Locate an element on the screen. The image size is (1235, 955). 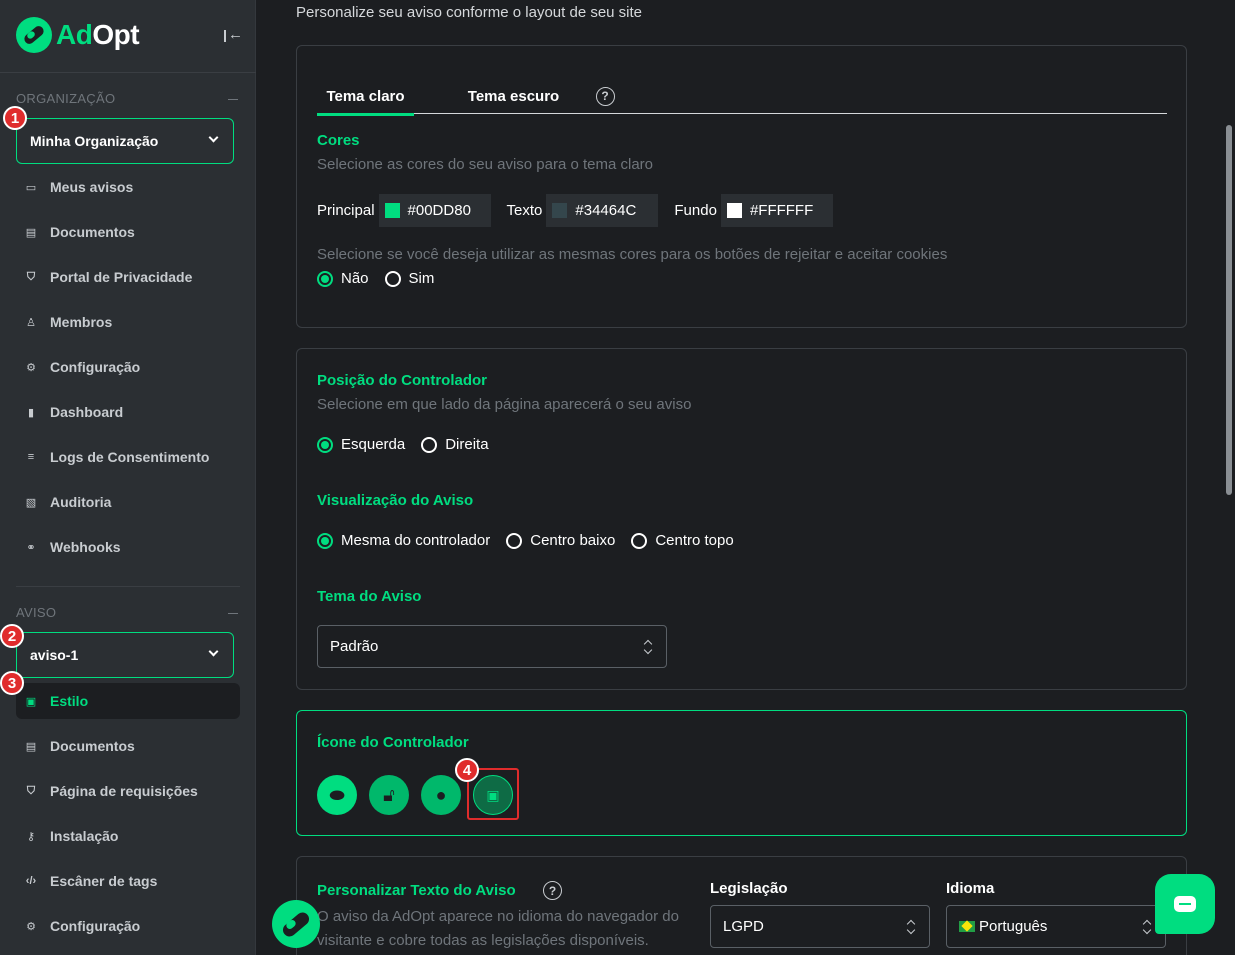
sidebar-item-documentos-aviso: ▤ Documentos is located at coordinates (128, 746).